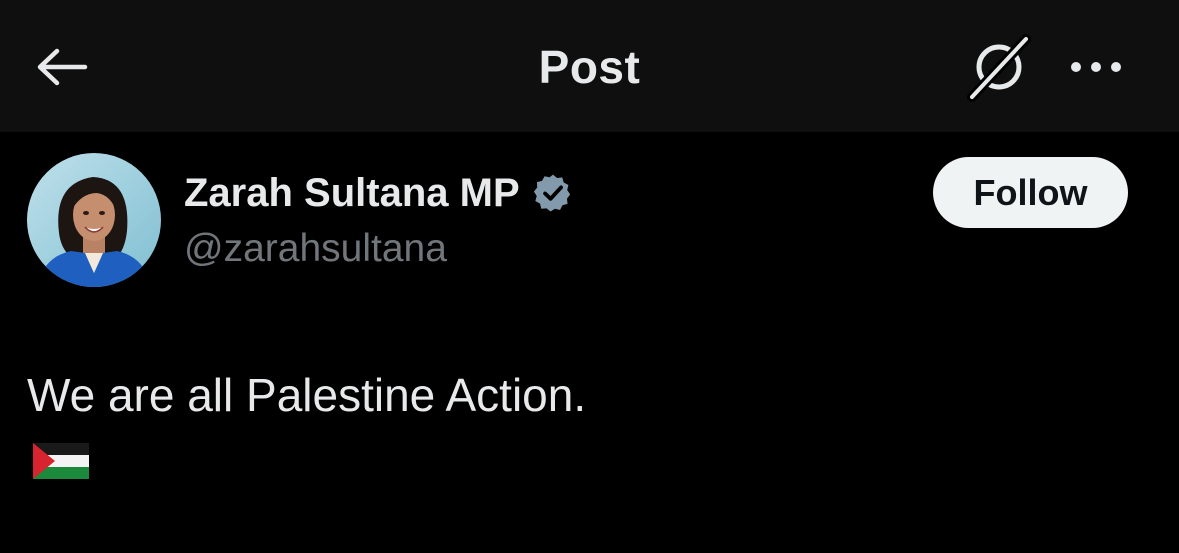 The image size is (1179, 553). I want to click on author-name-row: Zarah Sultana MP, so click(379, 193).